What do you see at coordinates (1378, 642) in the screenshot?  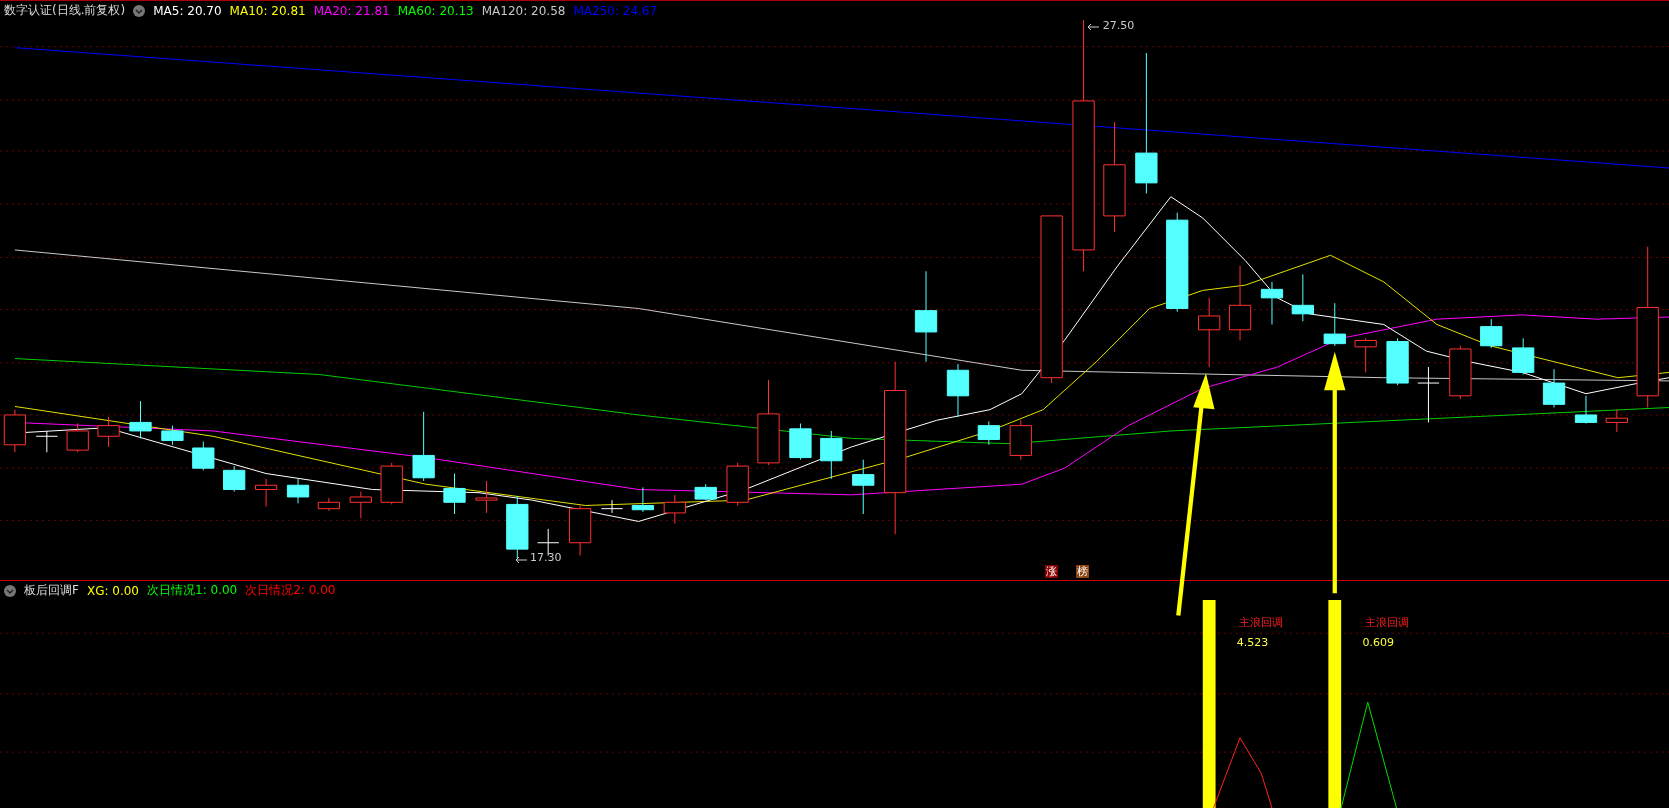 I see `signal-value: 0.609` at bounding box center [1378, 642].